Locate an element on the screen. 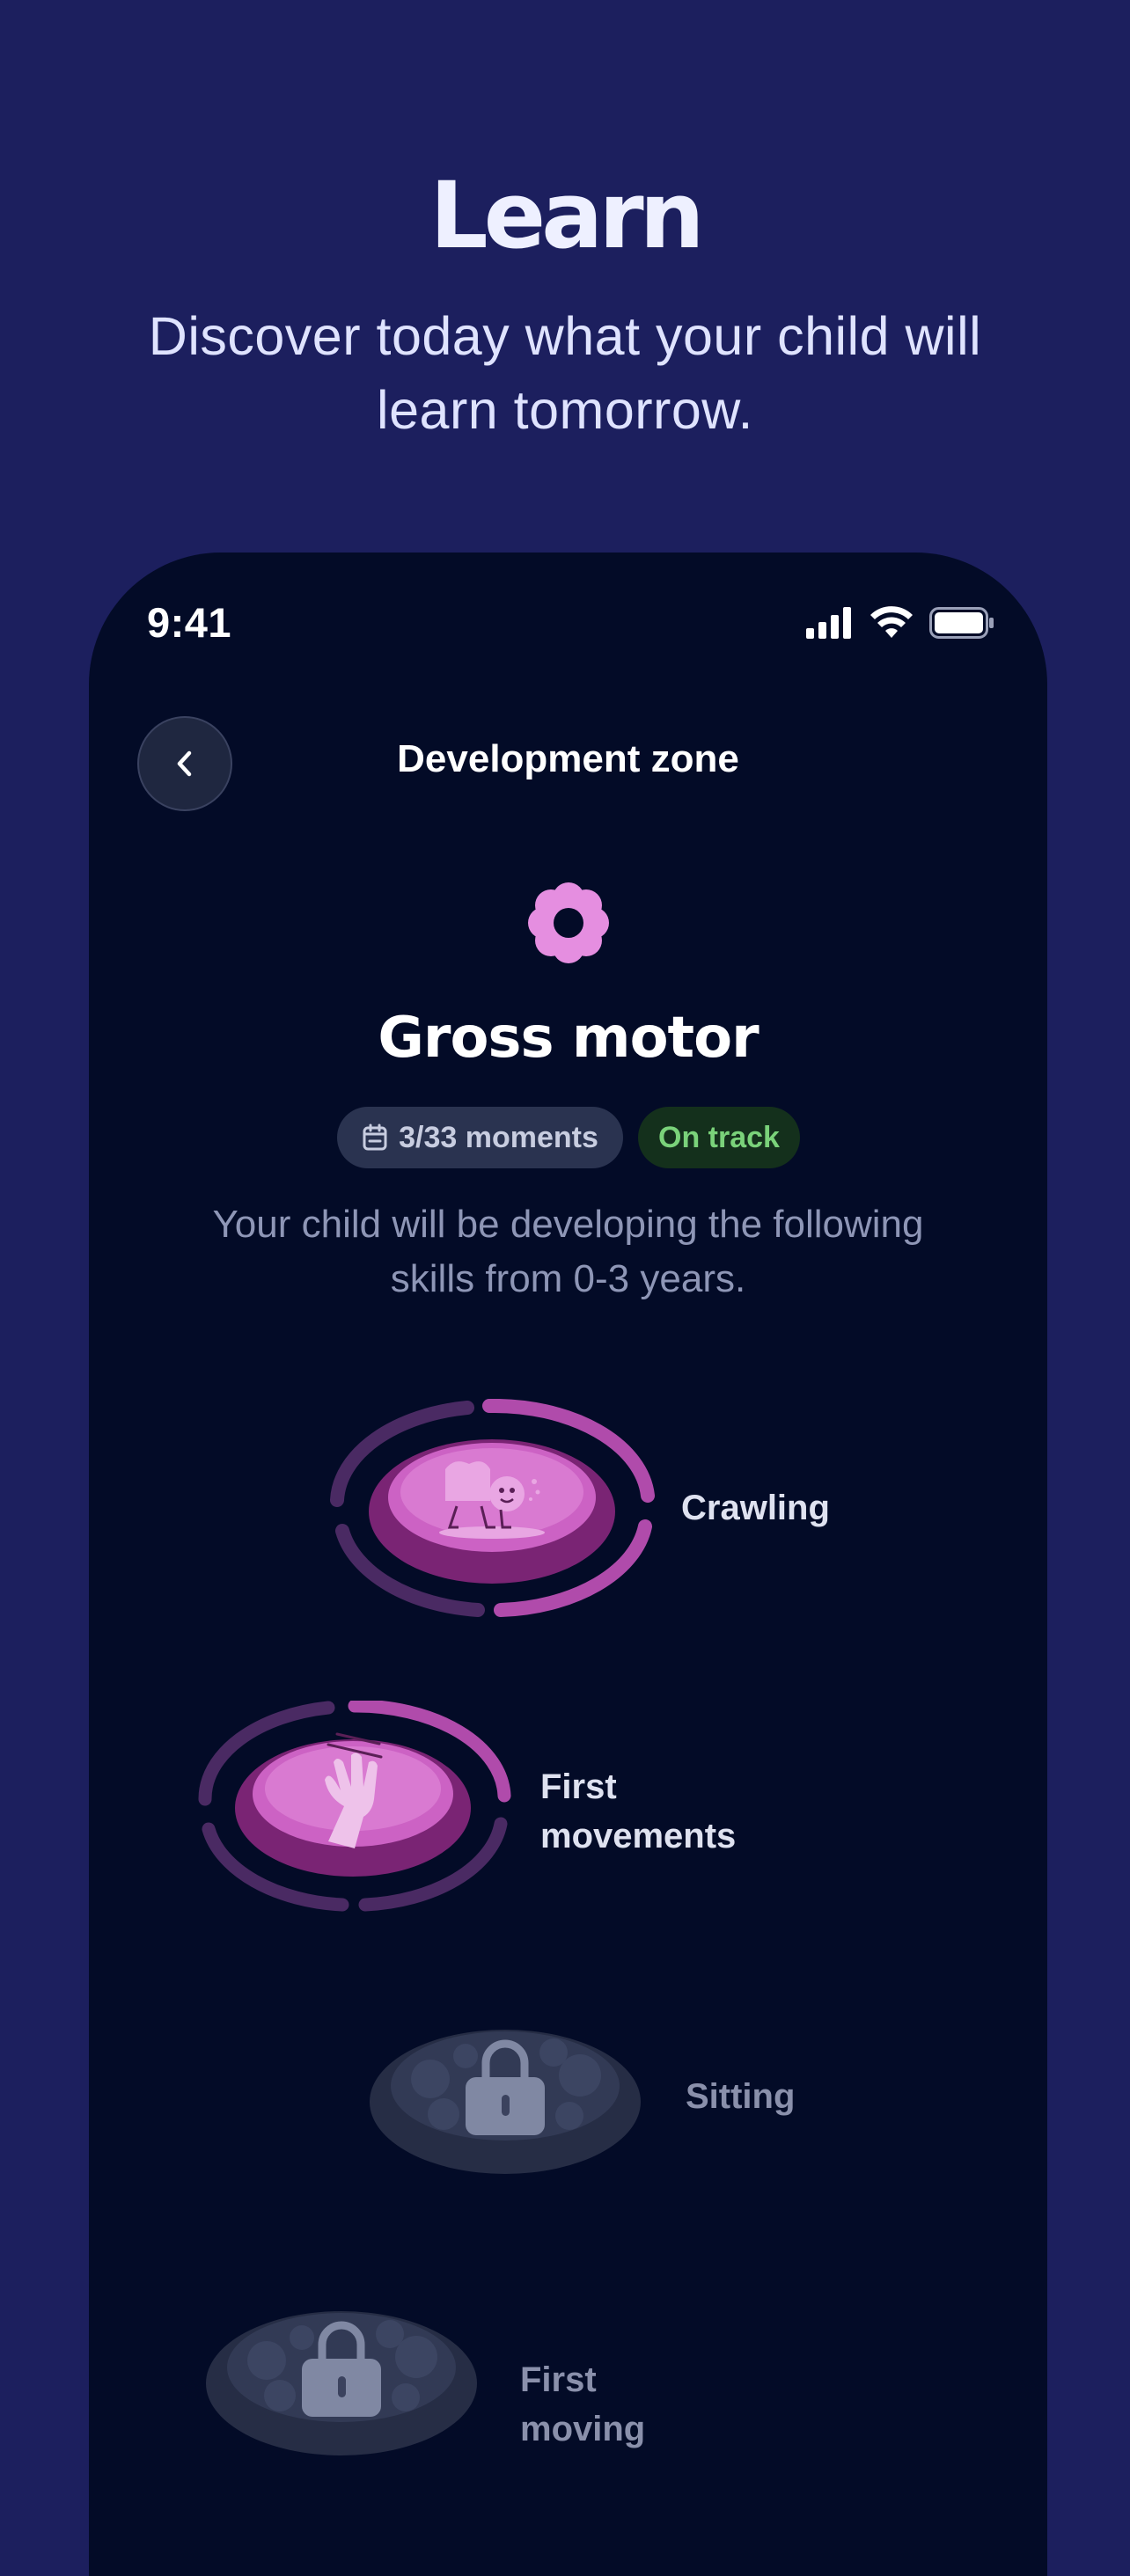 Image resolution: width=1130 pixels, height=2576 pixels. skill-label-line2: movements is located at coordinates (638, 1836).